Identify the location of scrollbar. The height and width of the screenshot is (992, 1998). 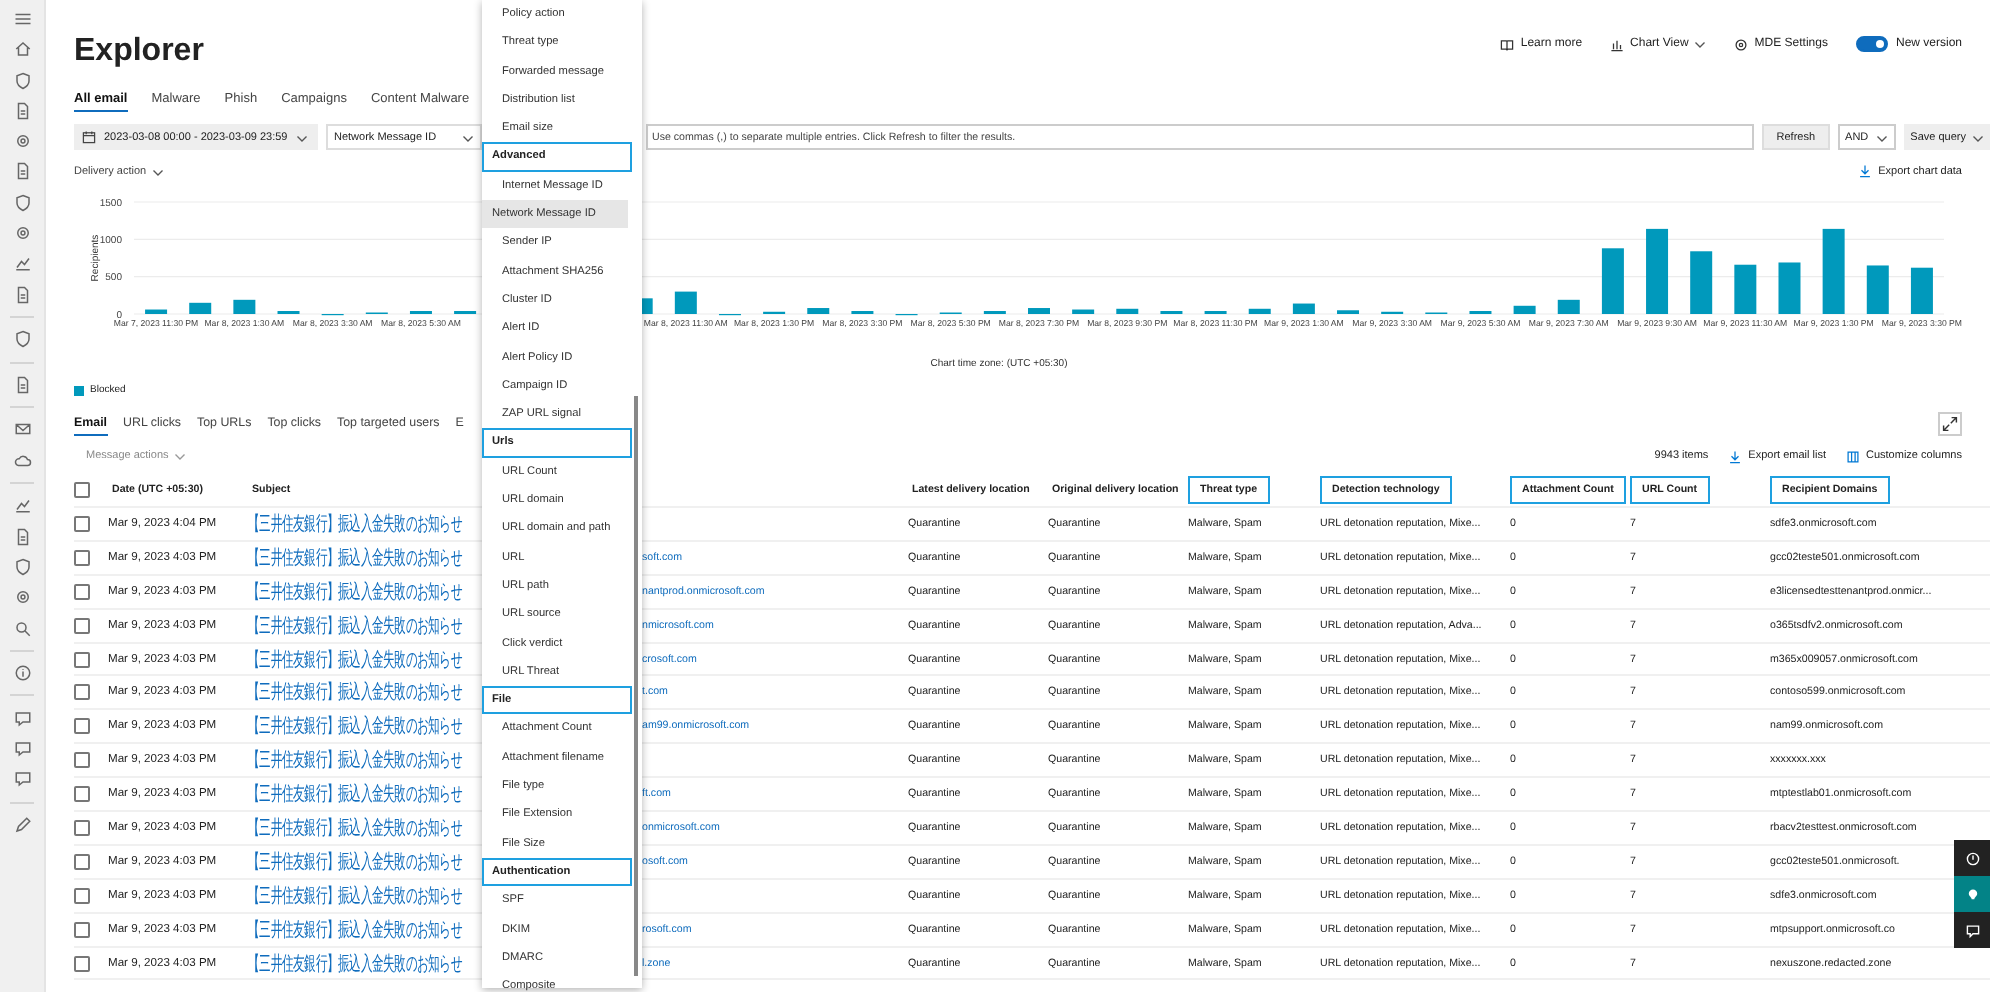
(636, 686).